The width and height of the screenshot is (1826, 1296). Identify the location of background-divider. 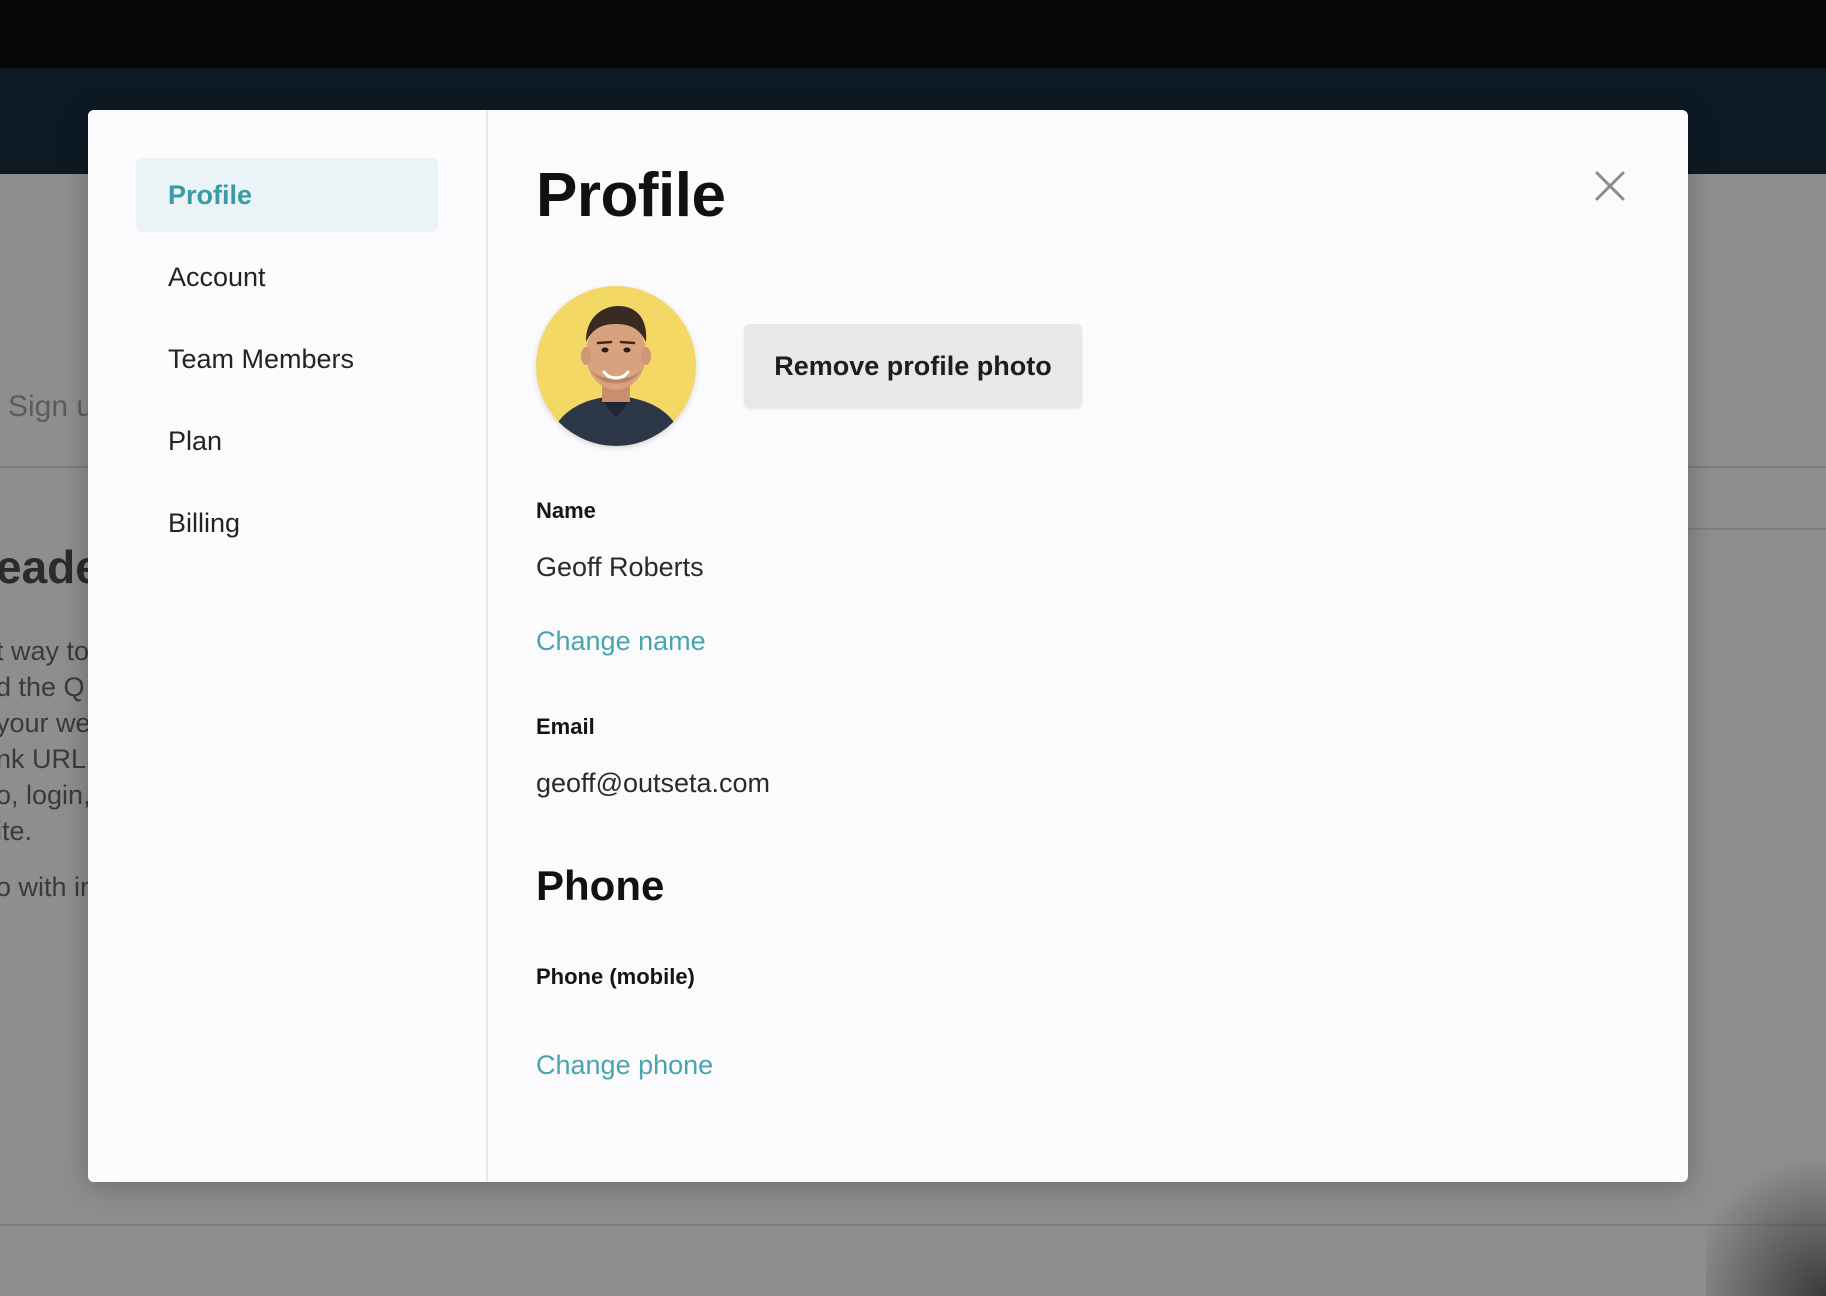
(913, 1225).